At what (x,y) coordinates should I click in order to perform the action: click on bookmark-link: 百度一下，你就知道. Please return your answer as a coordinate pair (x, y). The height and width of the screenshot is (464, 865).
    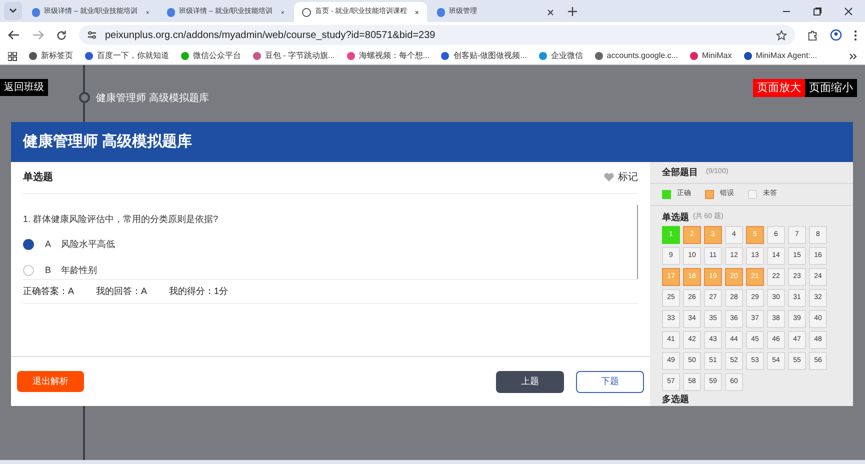
    Looking at the image, I should click on (133, 56).